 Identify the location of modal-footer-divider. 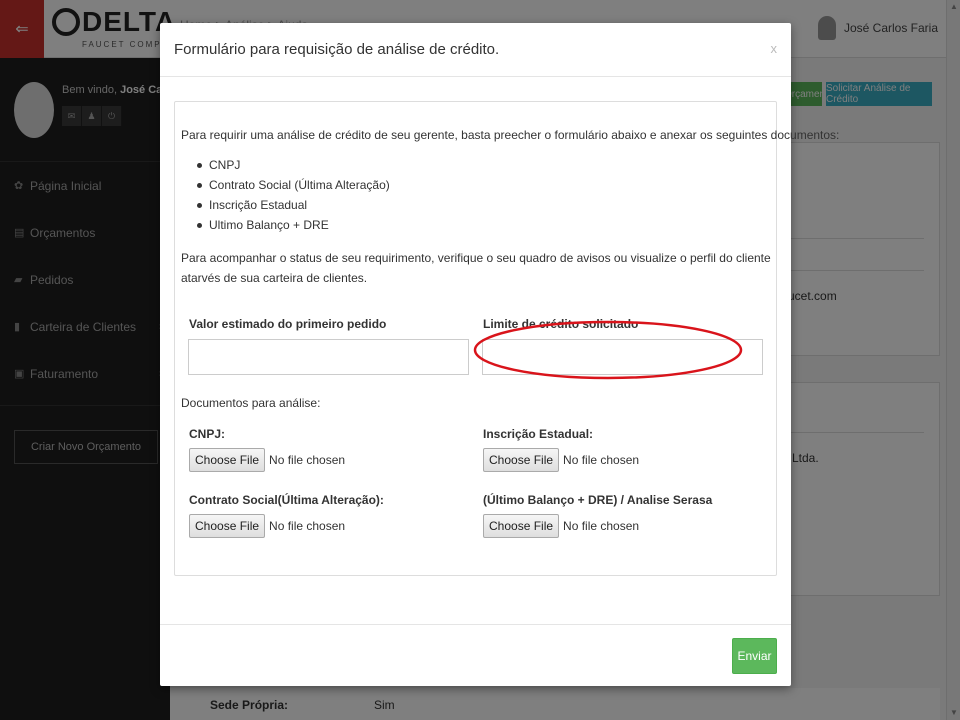
(475, 624).